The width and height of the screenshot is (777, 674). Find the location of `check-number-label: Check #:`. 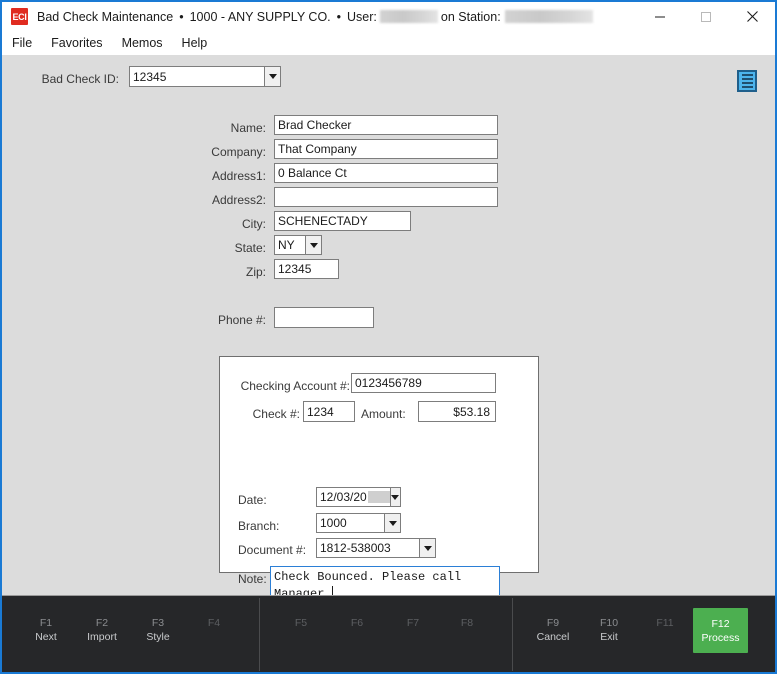

check-number-label: Check #: is located at coordinates (276, 414).